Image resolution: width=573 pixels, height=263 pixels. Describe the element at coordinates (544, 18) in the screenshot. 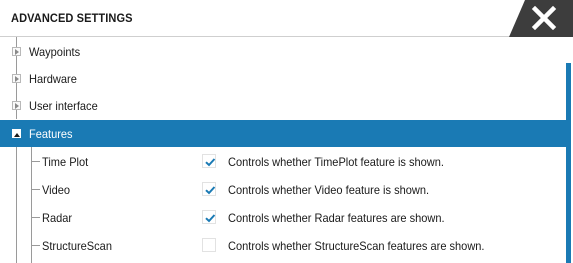

I see `close-x-icon` at that location.